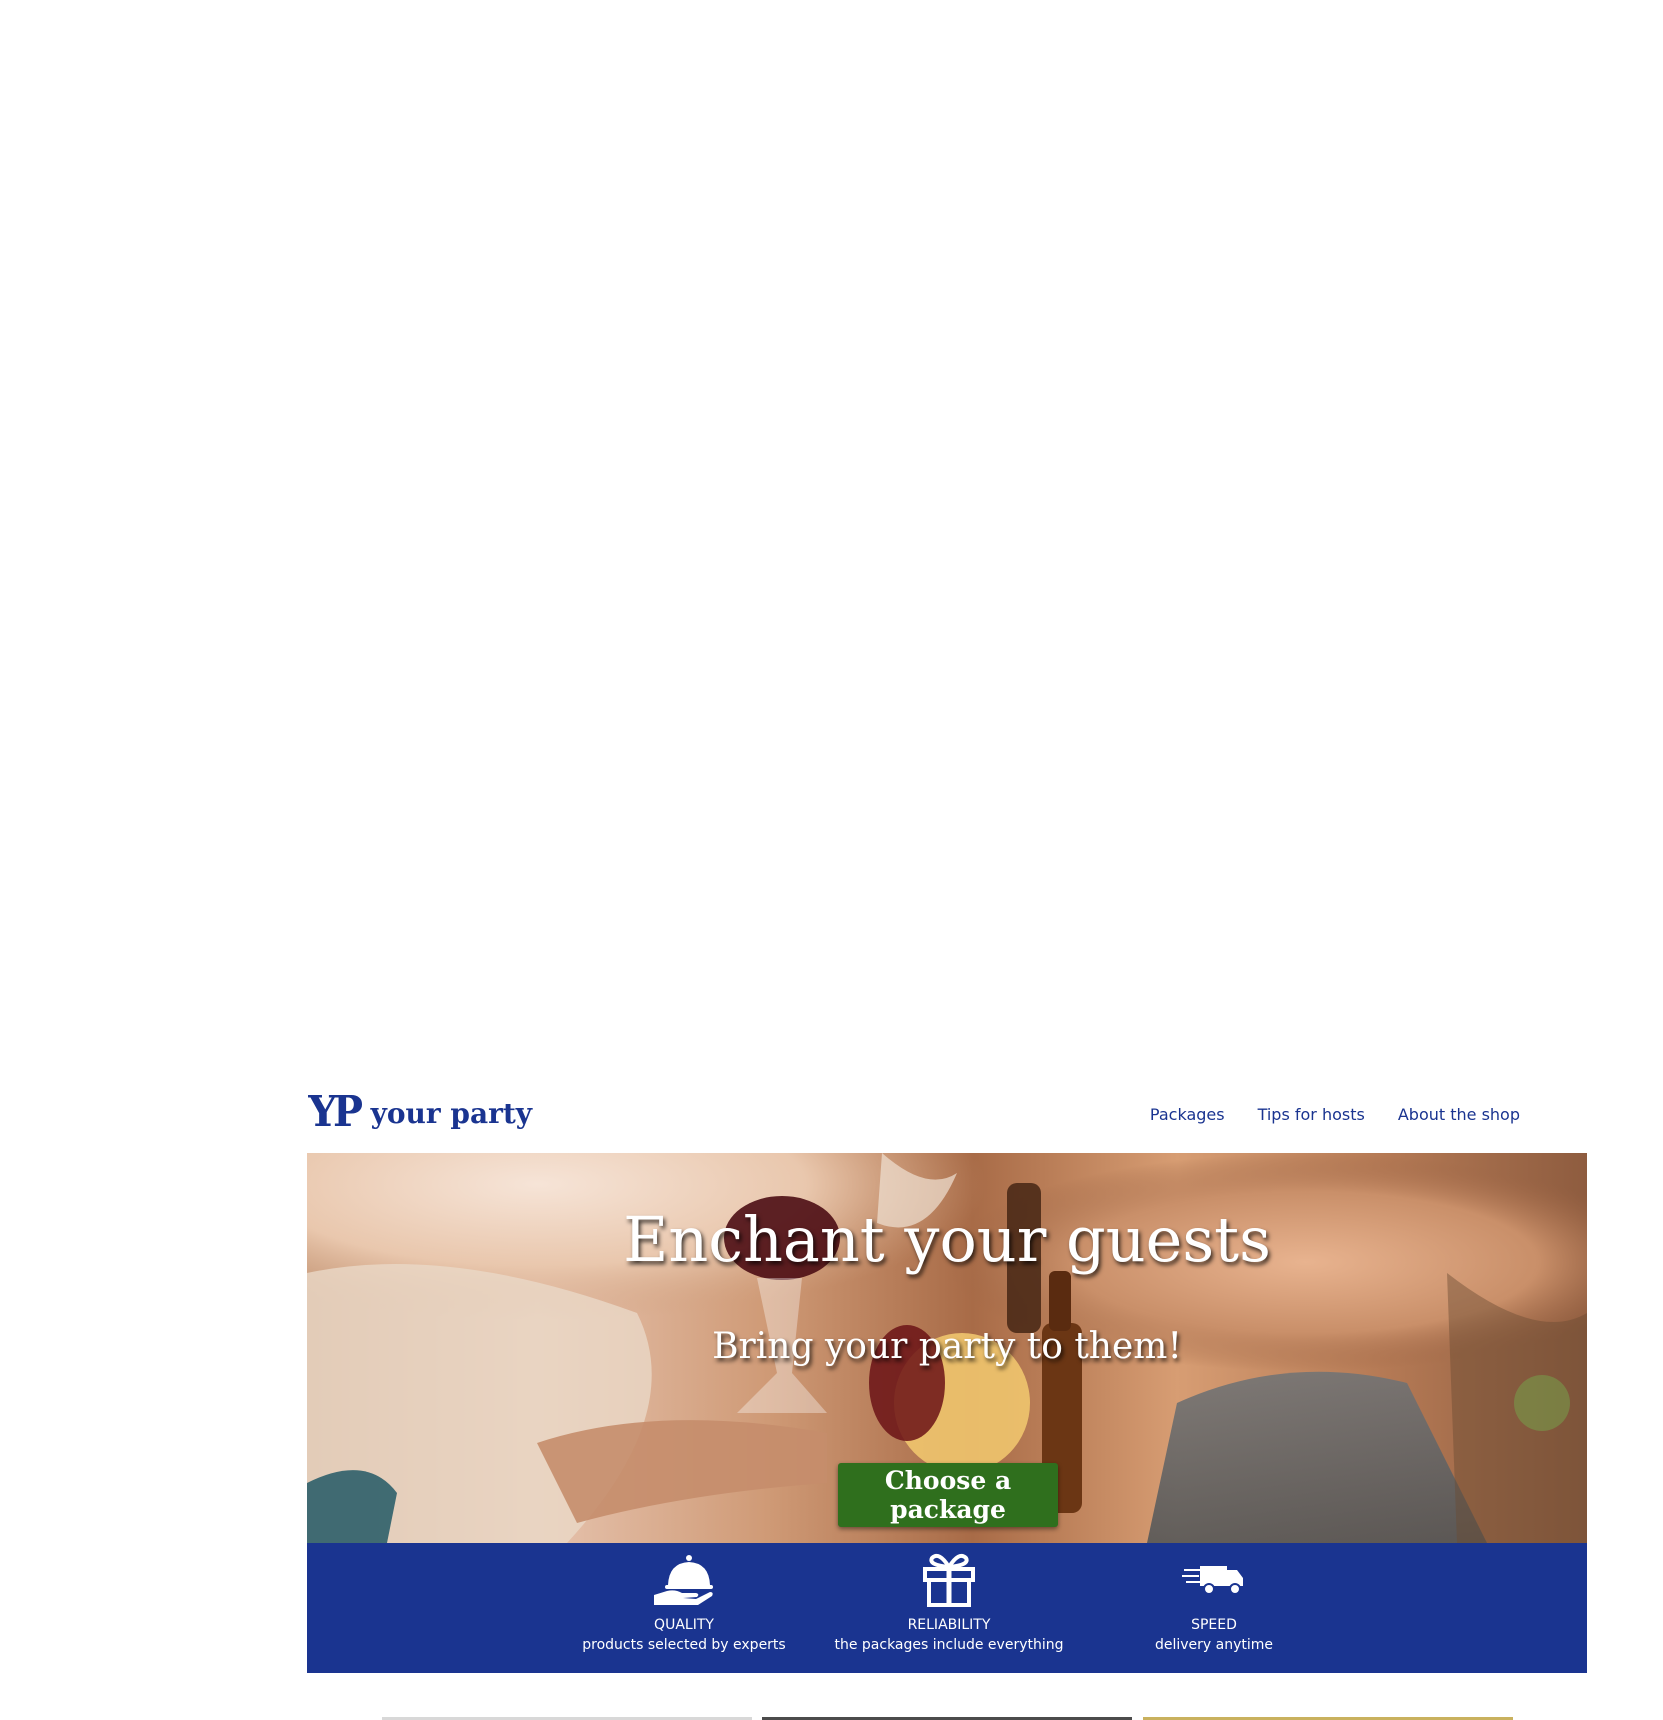 The width and height of the screenshot is (1663, 1720). What do you see at coordinates (684, 1625) in the screenshot?
I see `feature-title-quality: QUALITY` at bounding box center [684, 1625].